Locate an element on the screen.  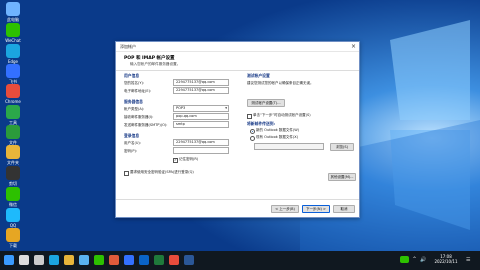
user-info-heading: 用户信息 is located at coordinates (132, 75).